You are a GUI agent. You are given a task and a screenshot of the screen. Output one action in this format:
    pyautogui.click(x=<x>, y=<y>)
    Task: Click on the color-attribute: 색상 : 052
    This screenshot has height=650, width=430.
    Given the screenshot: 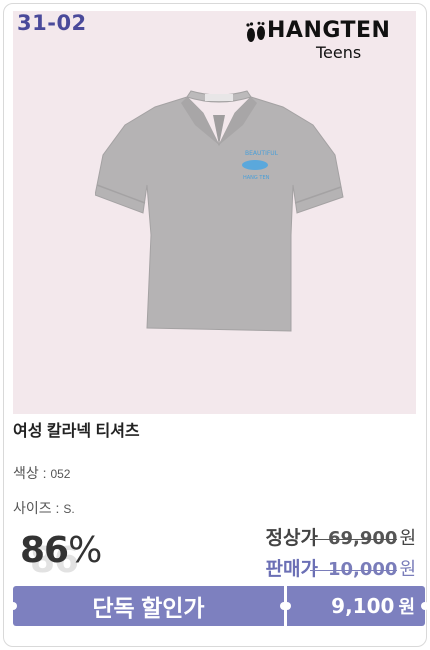 What is the action you would take?
    pyautogui.click(x=41, y=473)
    